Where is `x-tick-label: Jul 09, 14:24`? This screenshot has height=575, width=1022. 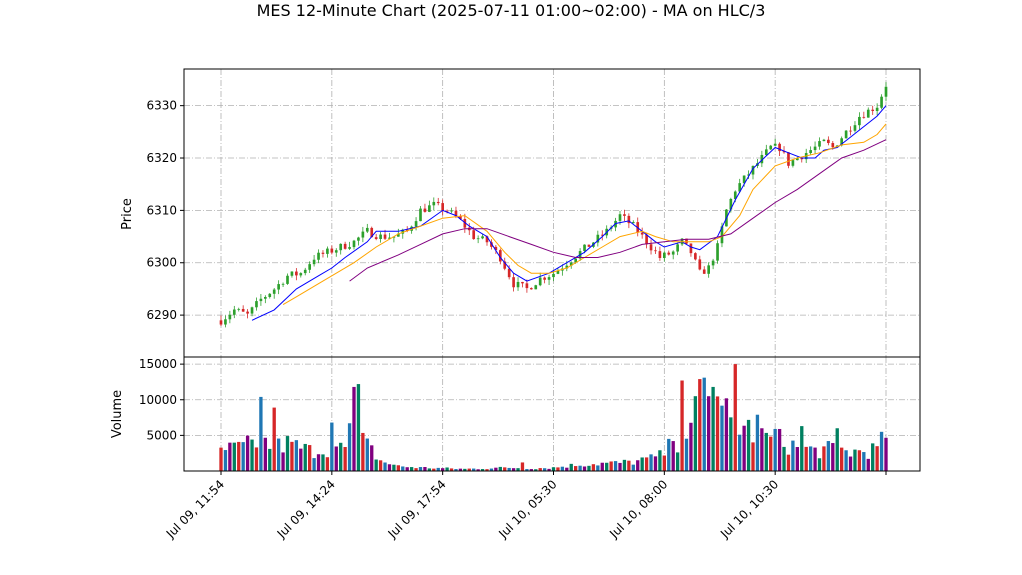 x-tick-label: Jul 09, 14:24 is located at coordinates (306, 509).